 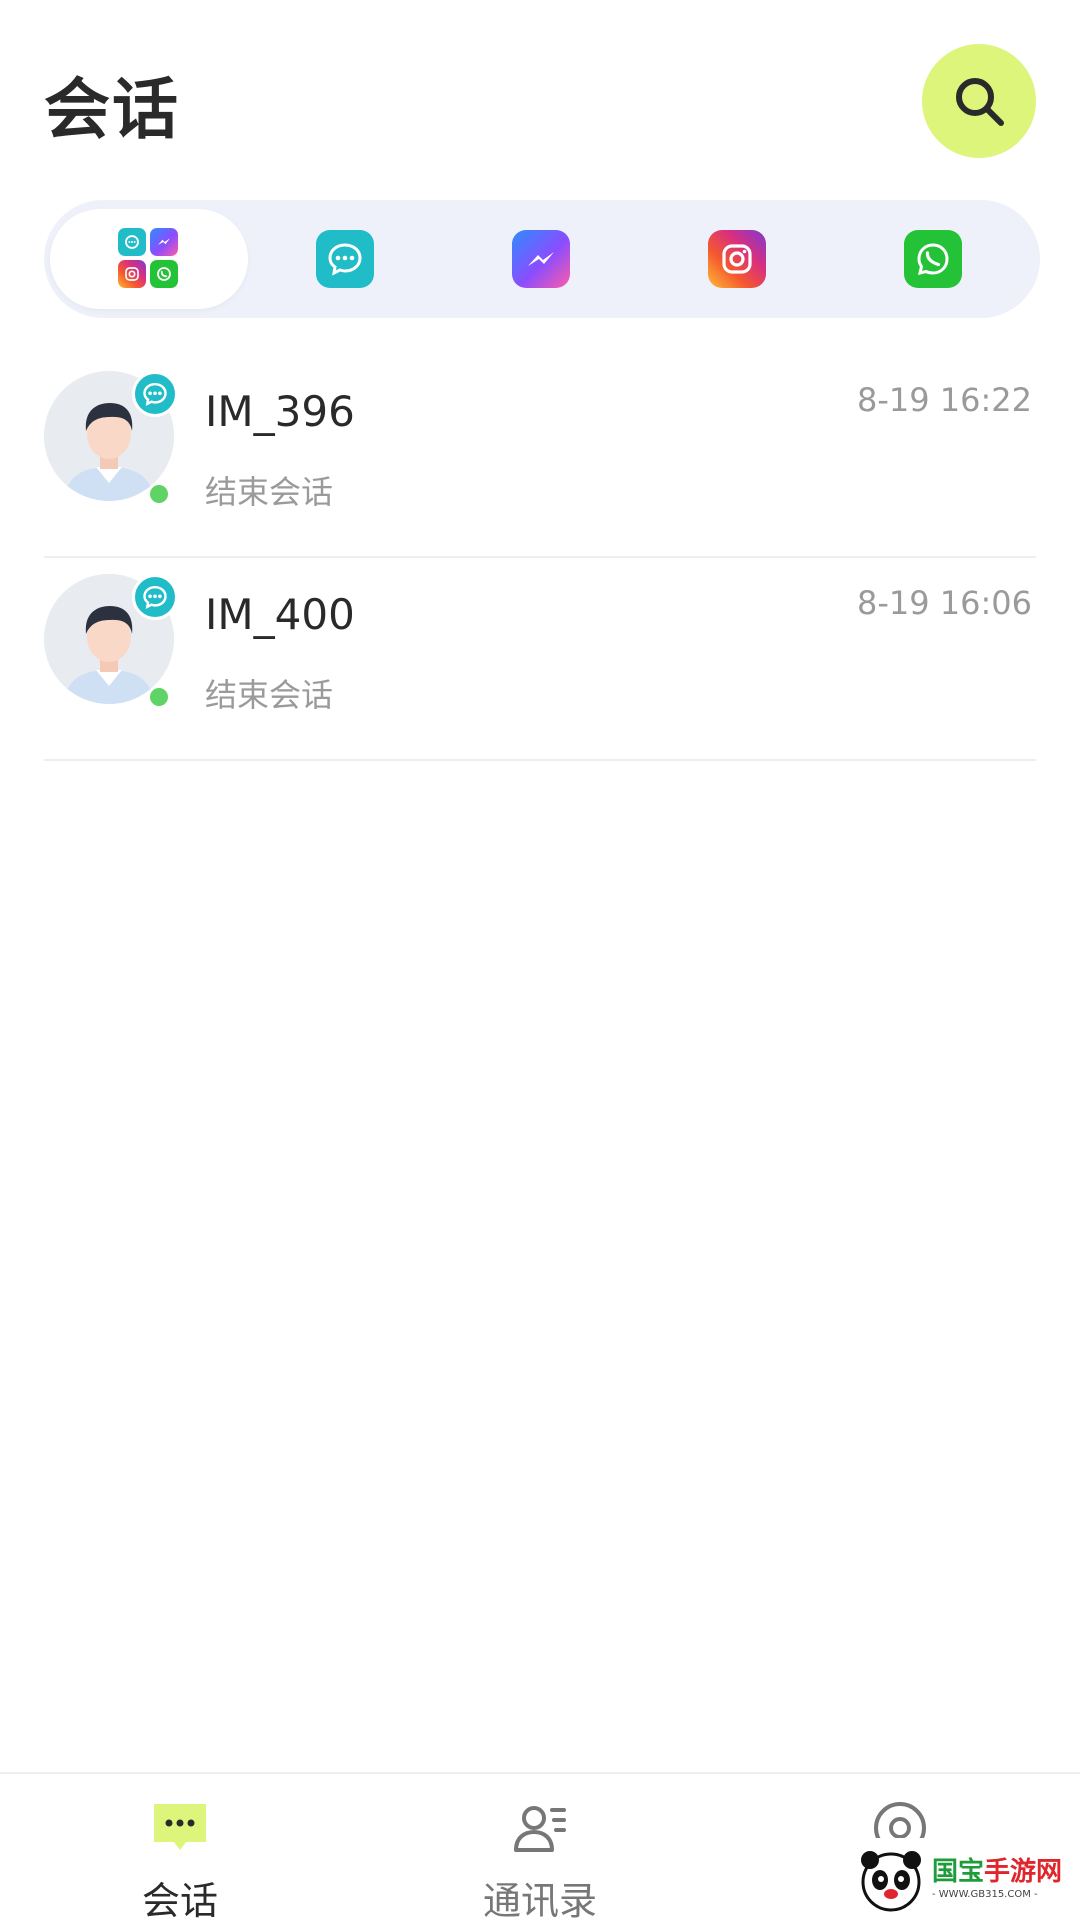 What do you see at coordinates (540, 456) in the screenshot?
I see `conversation-row: IM_396 8-19 16:22 结束会话` at bounding box center [540, 456].